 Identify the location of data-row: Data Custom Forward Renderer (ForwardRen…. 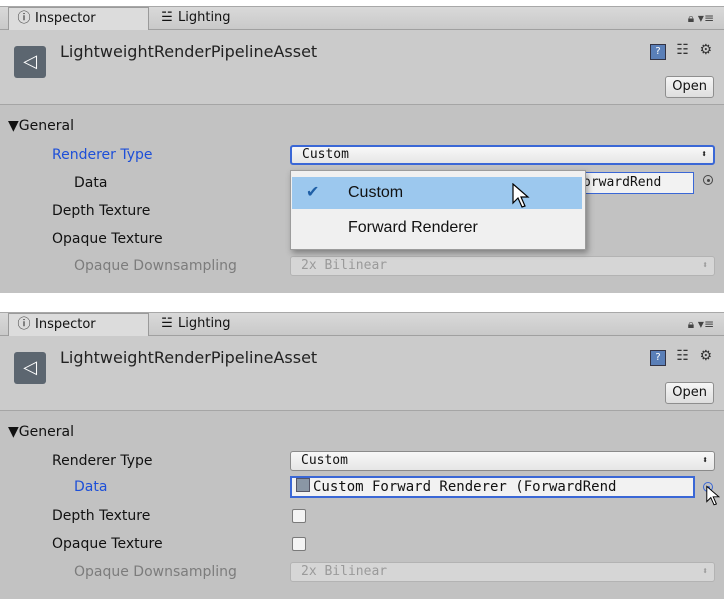
(362, 487).